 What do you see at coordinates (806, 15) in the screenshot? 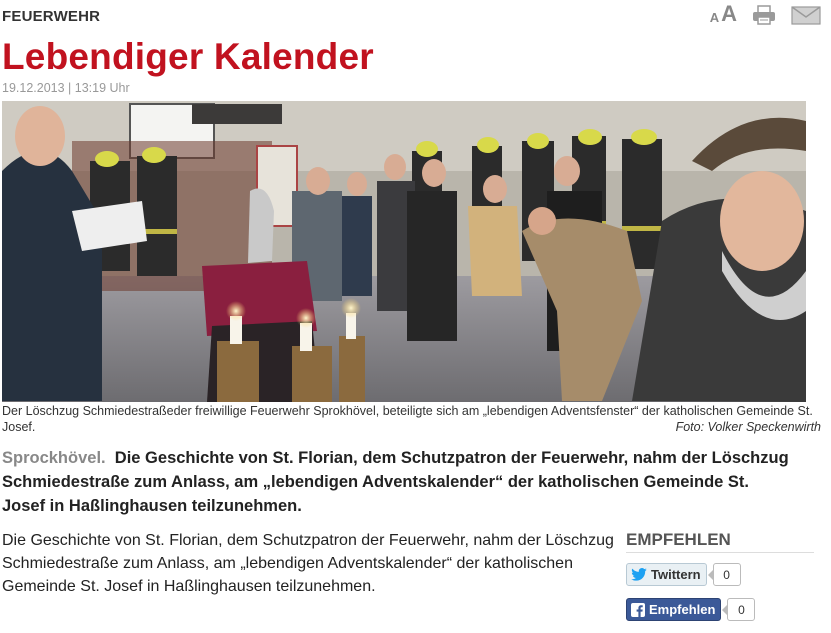
I see `envelope-icon` at bounding box center [806, 15].